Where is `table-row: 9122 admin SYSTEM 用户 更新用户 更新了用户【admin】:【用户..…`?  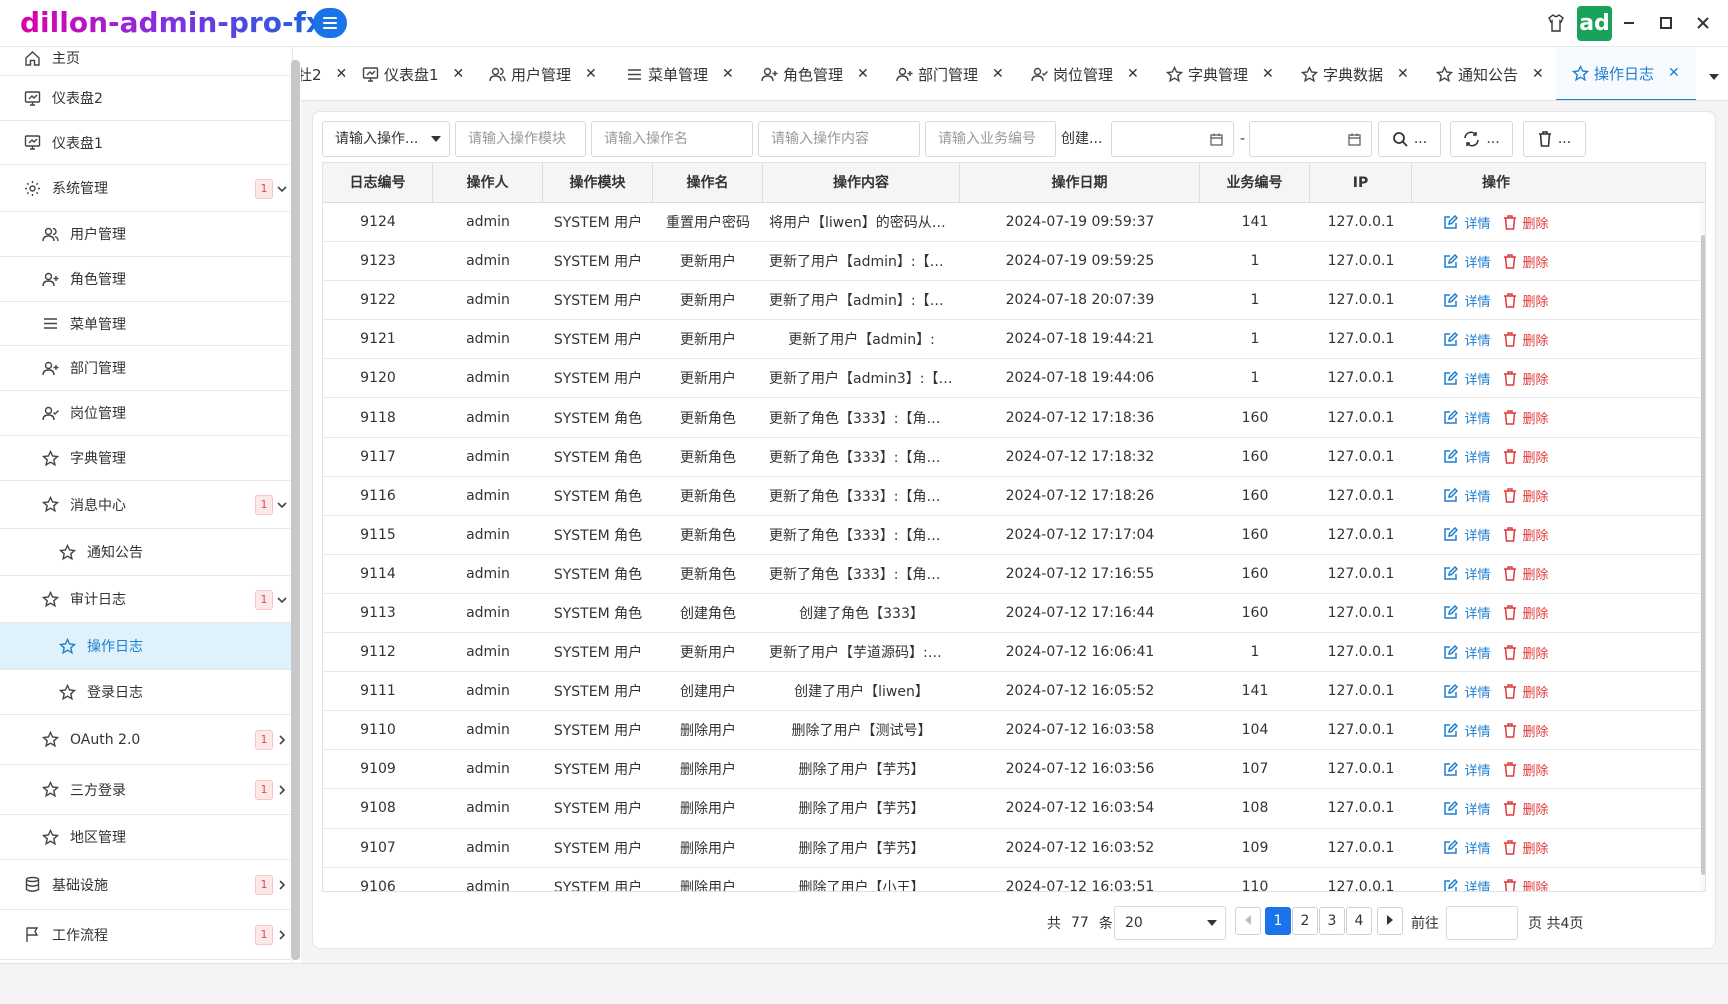
table-row: 9122 admin SYSTEM 用户 更新用户 更新了用户【admin】:【用户..… is located at coordinates (1014, 301).